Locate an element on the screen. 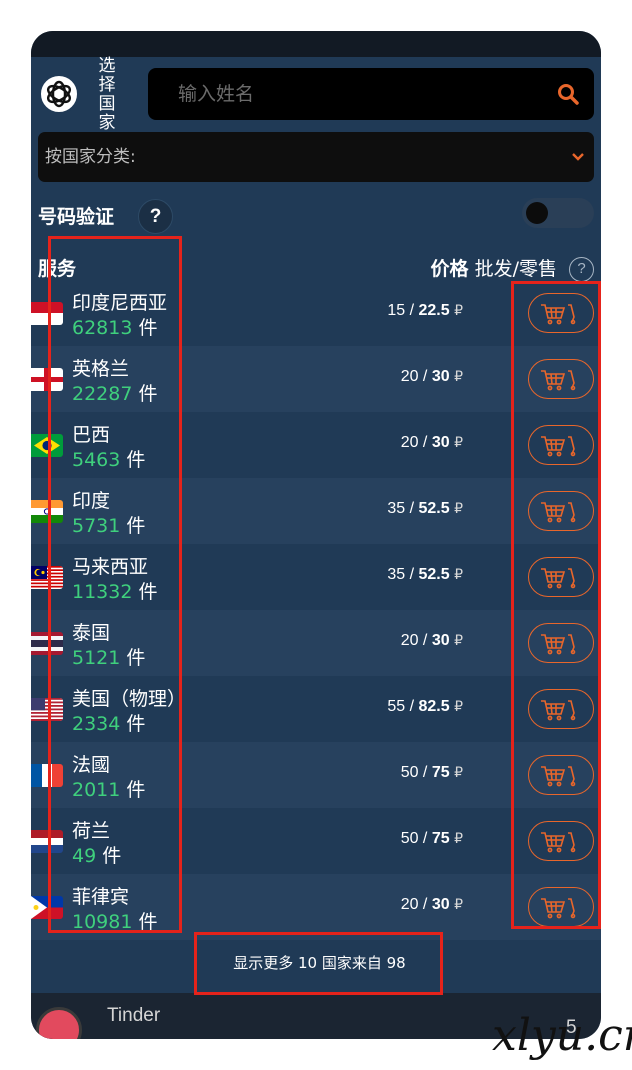  country-name: 泰国 is located at coordinates (91, 632).